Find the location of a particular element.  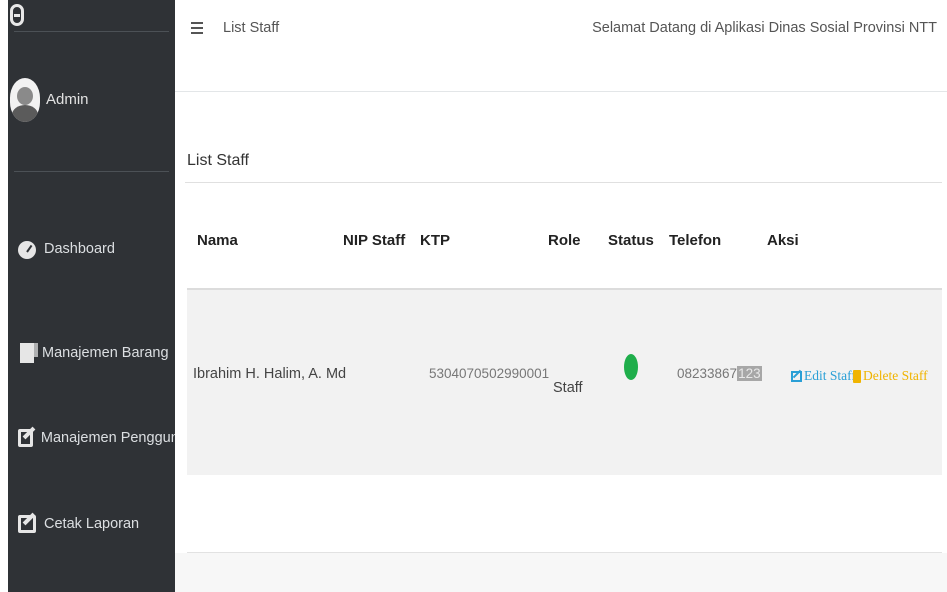

delete-staff-button: Delete Staff is located at coordinates (890, 376).